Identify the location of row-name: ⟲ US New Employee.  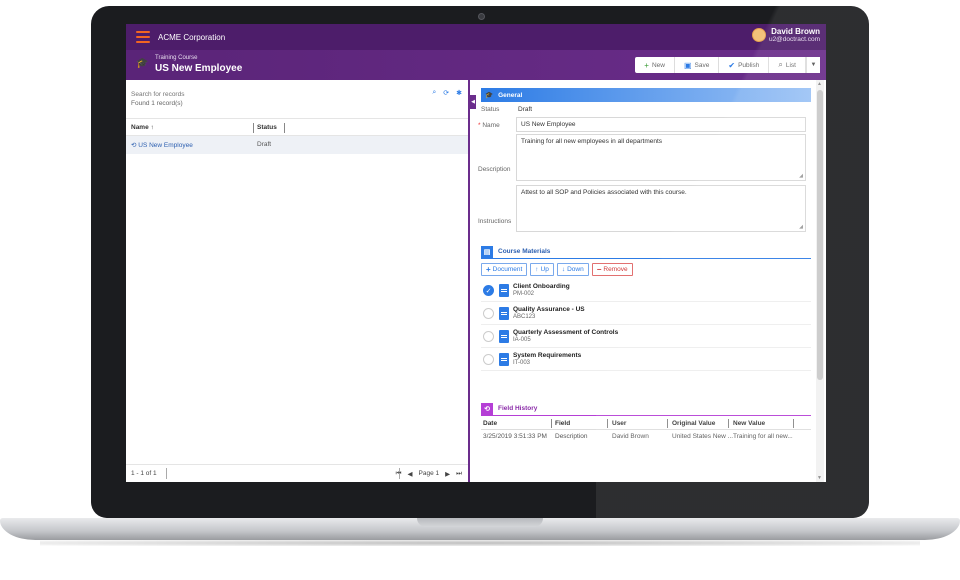
(162, 145).